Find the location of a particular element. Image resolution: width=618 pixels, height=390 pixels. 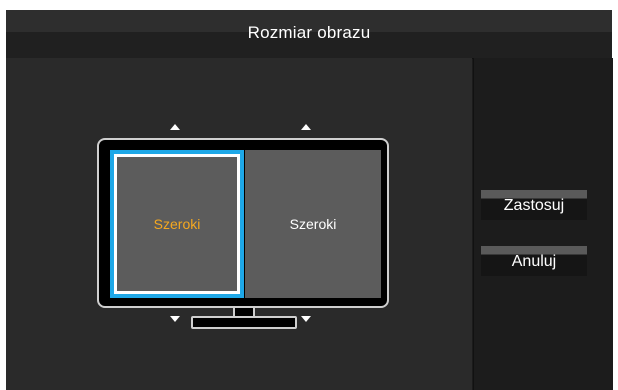

dialog-title: Rozmiar obrazu is located at coordinates (309, 32).